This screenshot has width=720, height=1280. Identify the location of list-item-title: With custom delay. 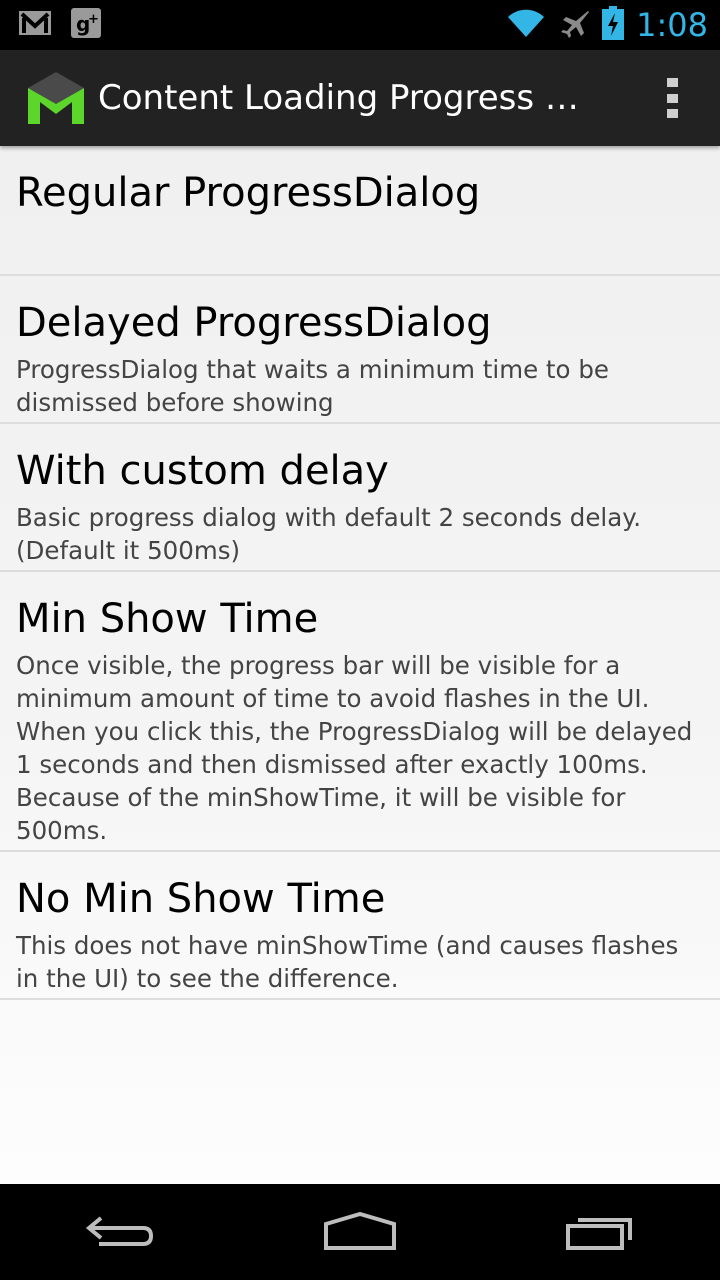
(202, 471).